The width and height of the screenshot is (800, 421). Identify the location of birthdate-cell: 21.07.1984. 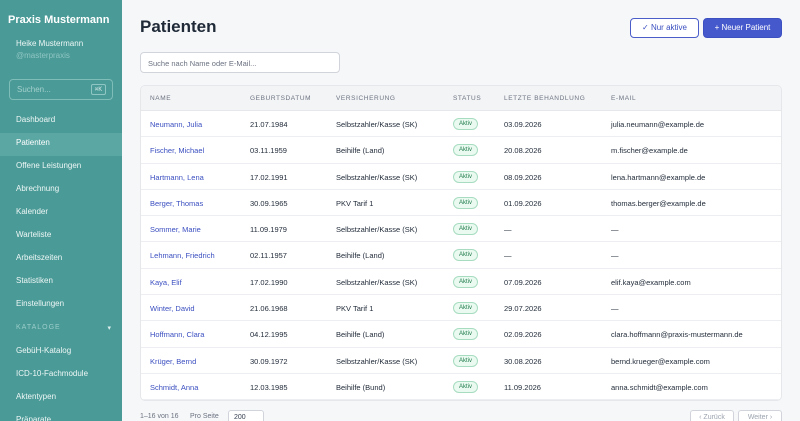
(269, 124).